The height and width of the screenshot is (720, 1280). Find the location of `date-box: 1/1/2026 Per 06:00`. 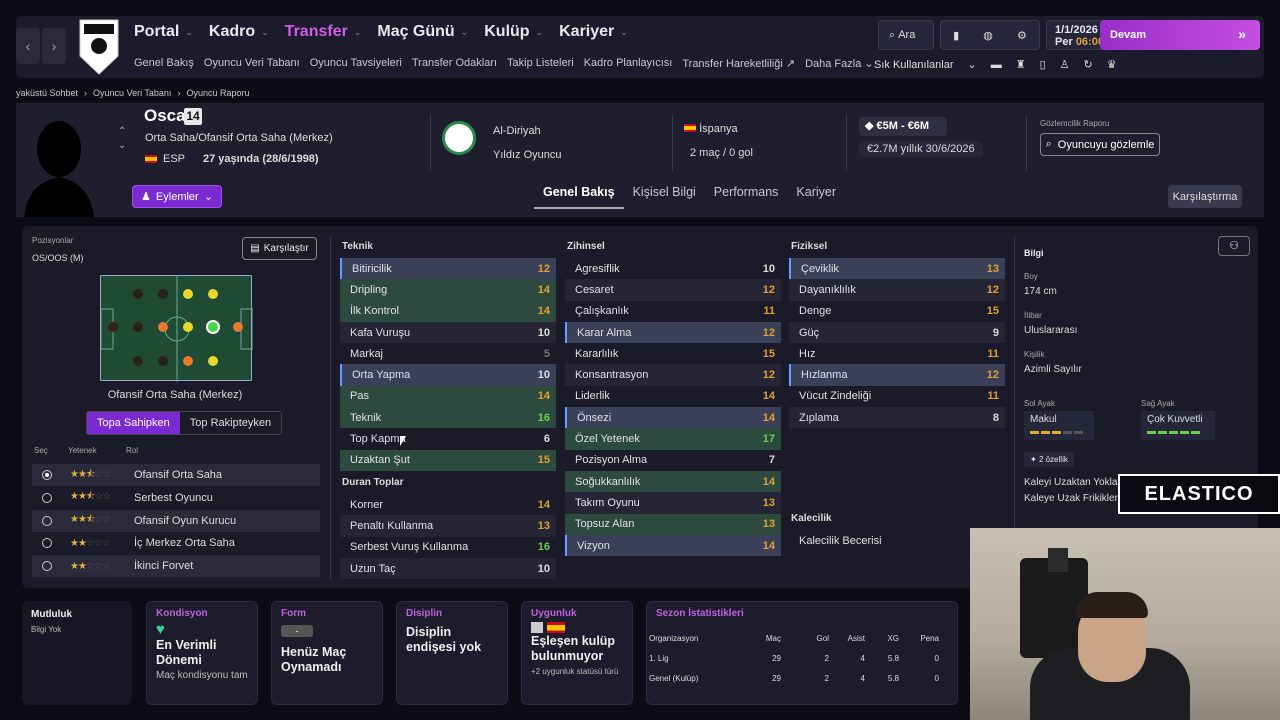

date-box: 1/1/2026 Per 06:00 is located at coordinates (1077, 35).